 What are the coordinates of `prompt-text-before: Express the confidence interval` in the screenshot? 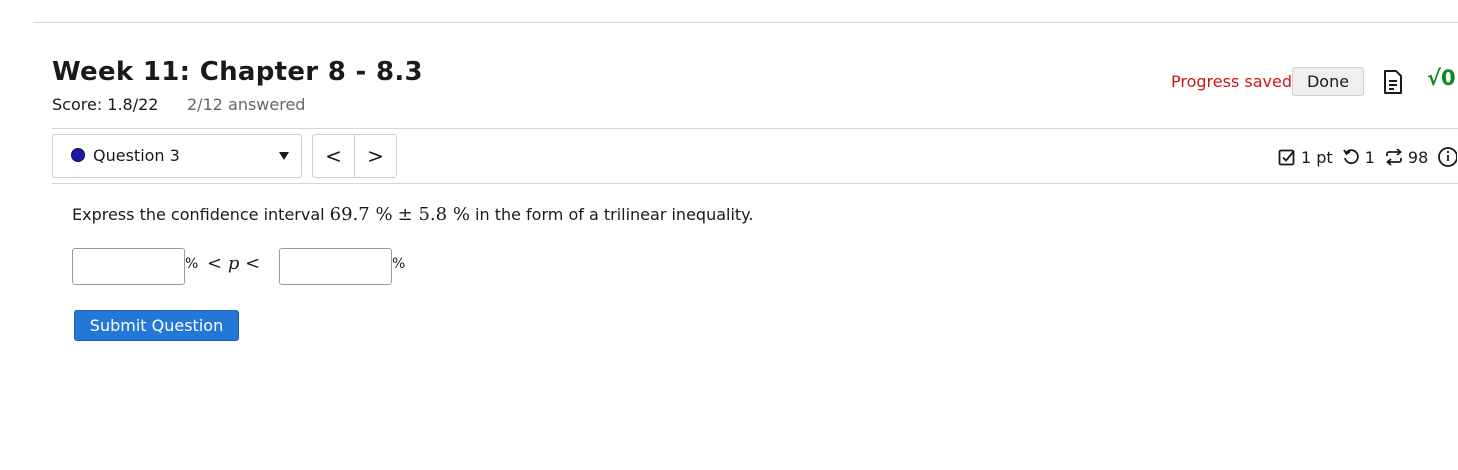 It's located at (198, 214).